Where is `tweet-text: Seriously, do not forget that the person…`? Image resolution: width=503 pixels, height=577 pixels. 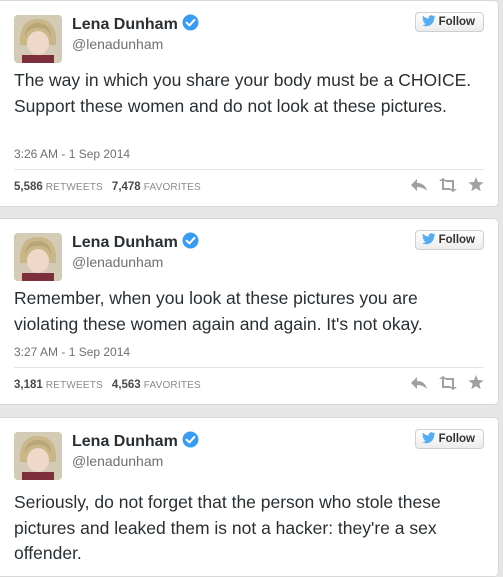 tweet-text: Seriously, do not forget that the person… is located at coordinates (227, 527).